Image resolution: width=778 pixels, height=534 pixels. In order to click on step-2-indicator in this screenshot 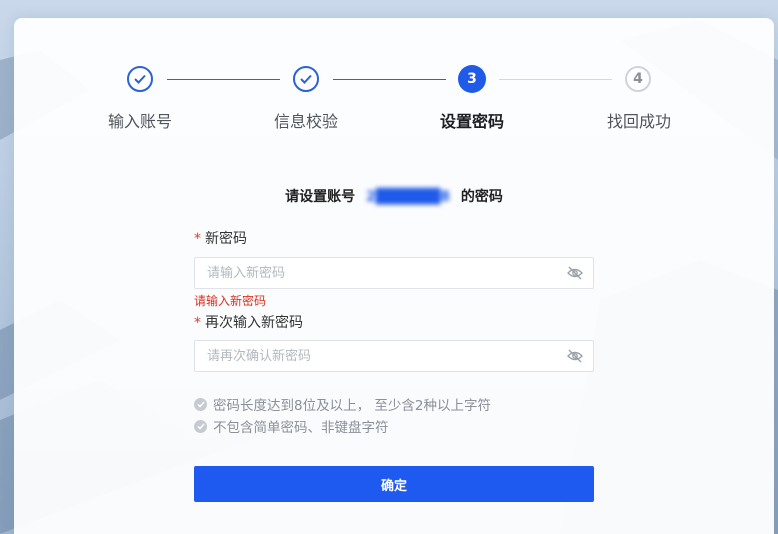, I will do `click(306, 79)`.